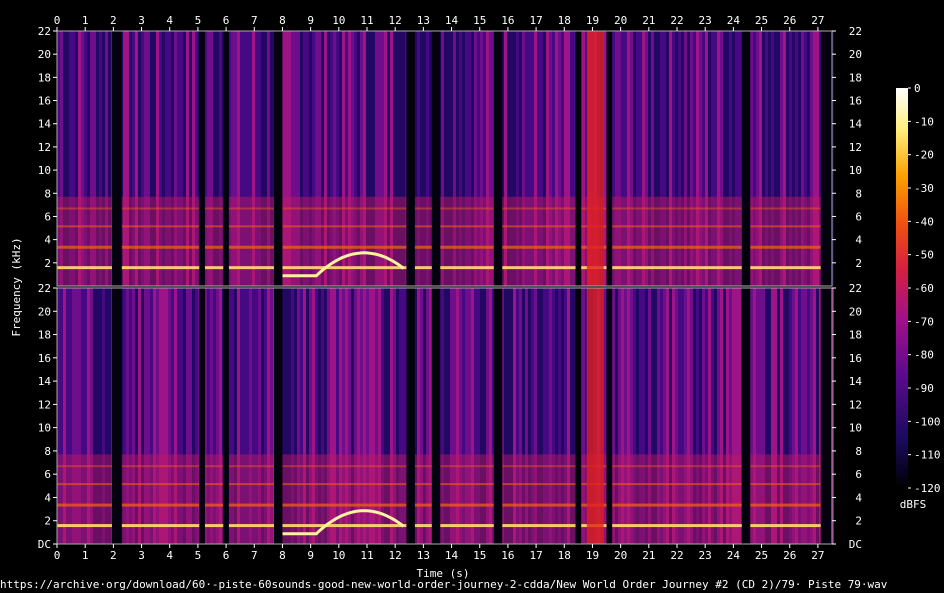 Image resolution: width=944 pixels, height=593 pixels. I want to click on y-tick-label-right: 6, so click(858, 216).